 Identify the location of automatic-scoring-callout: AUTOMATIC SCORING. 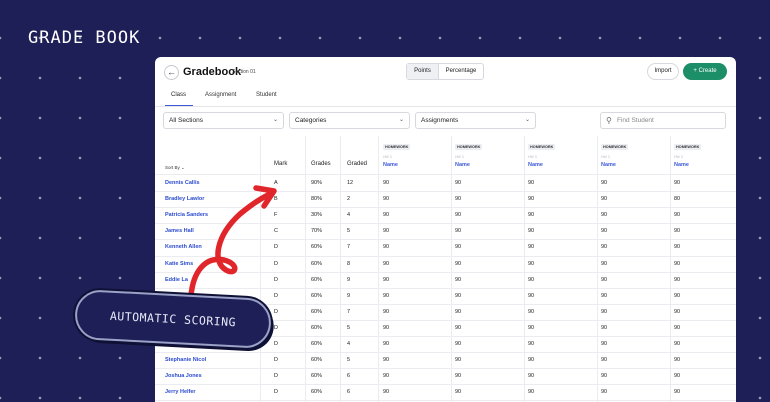
(173, 319).